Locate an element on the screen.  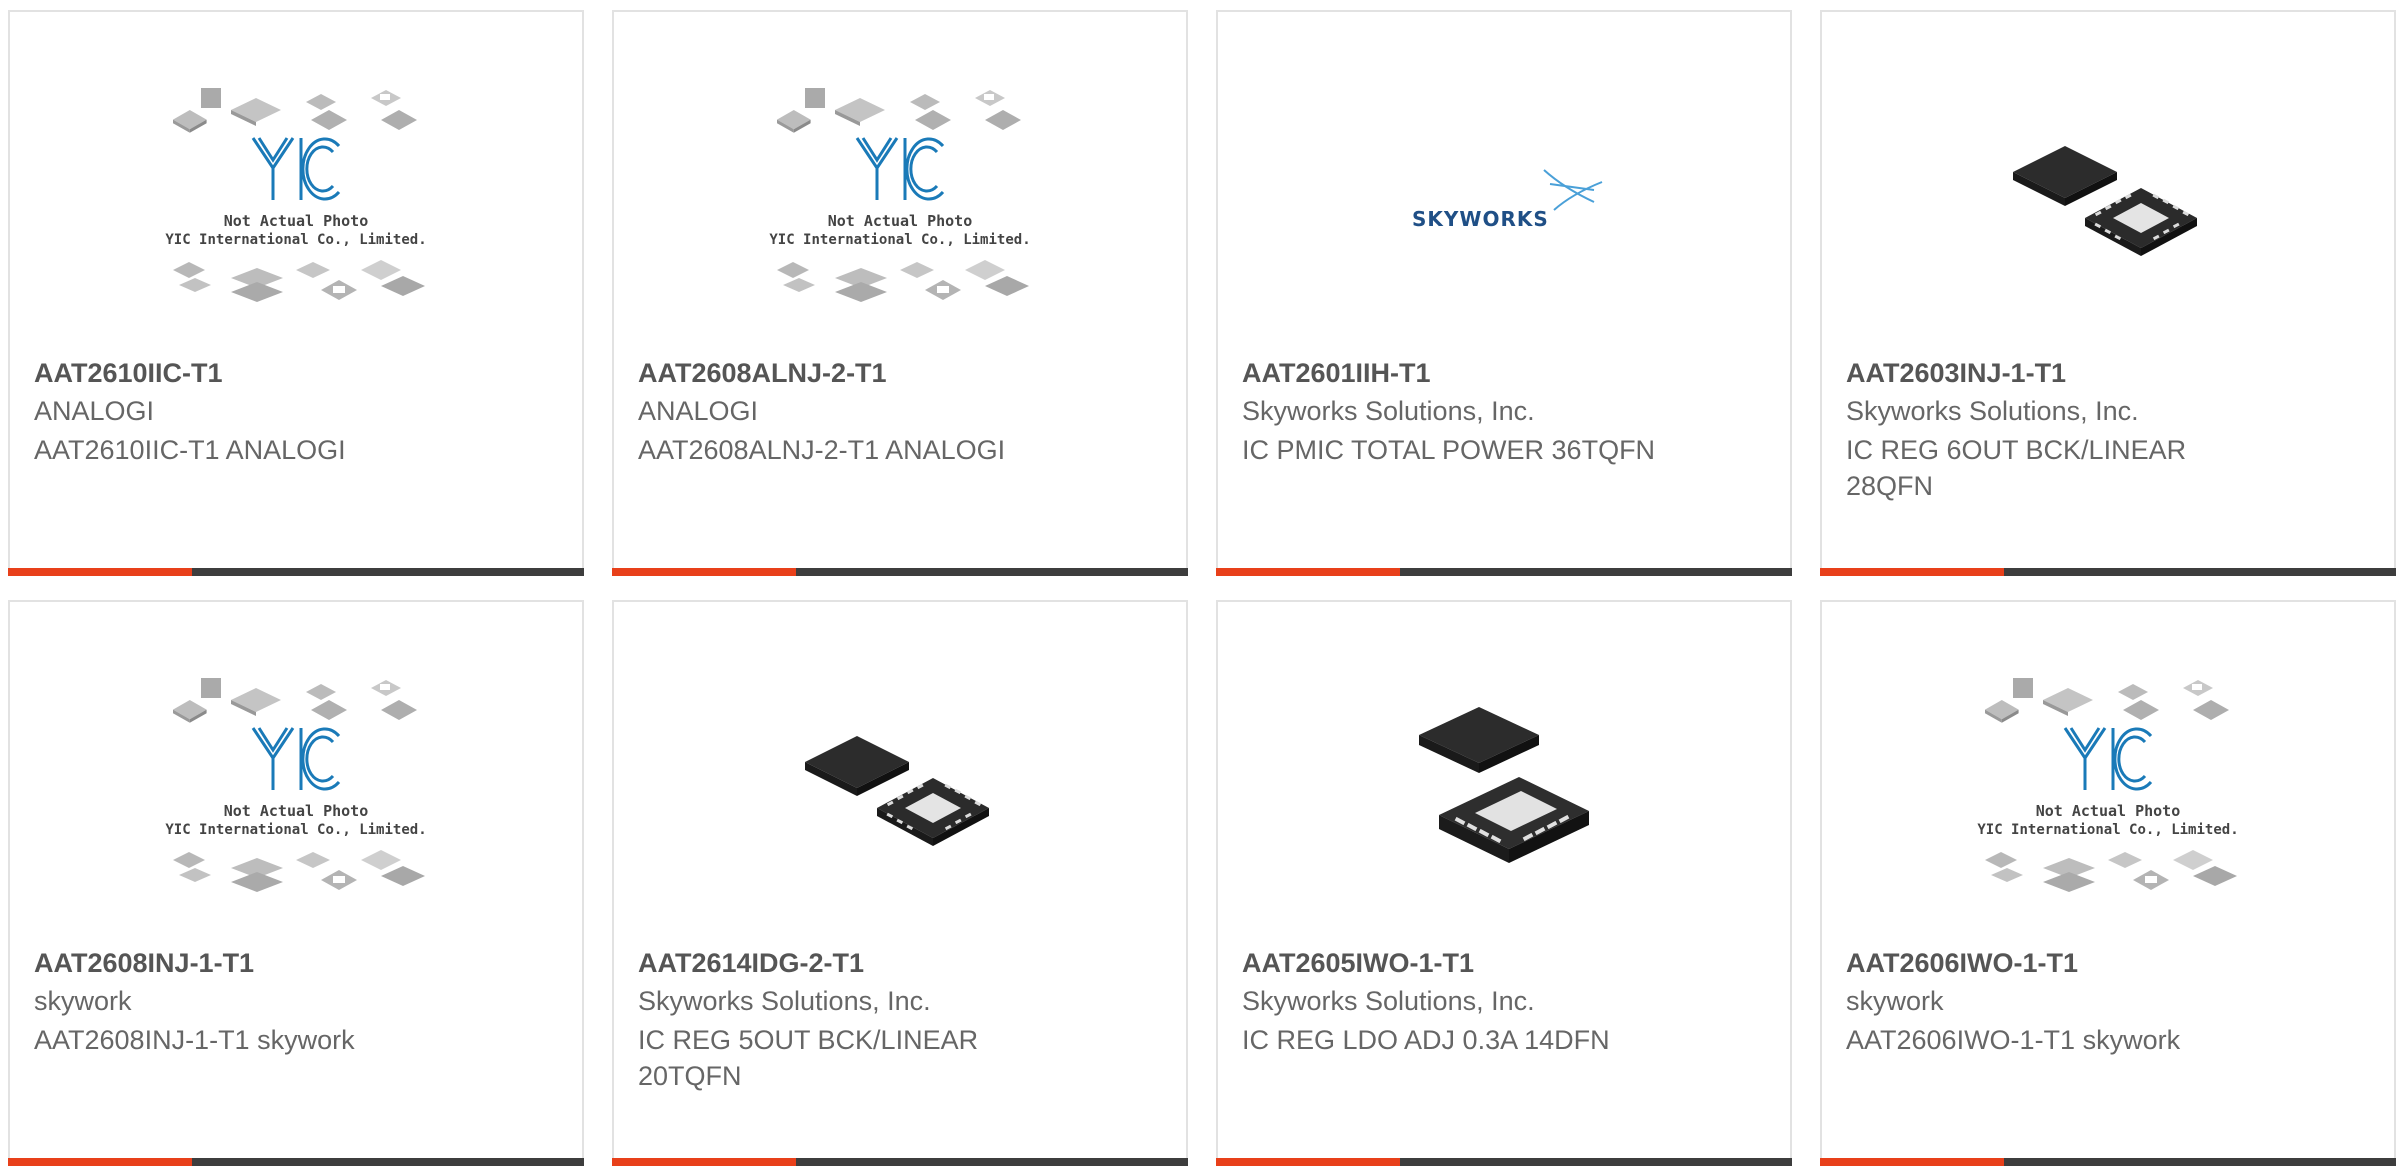
description: AAT2606IWO-1-T1 skywork is located at coordinates (2013, 1040).